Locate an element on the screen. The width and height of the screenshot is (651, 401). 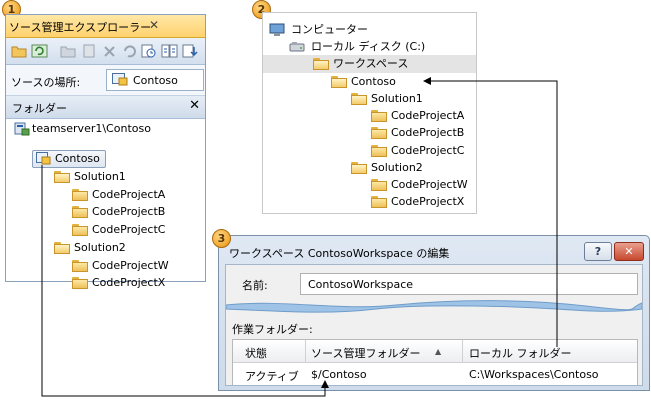
step-badge-3: 3 is located at coordinates (221, 238).